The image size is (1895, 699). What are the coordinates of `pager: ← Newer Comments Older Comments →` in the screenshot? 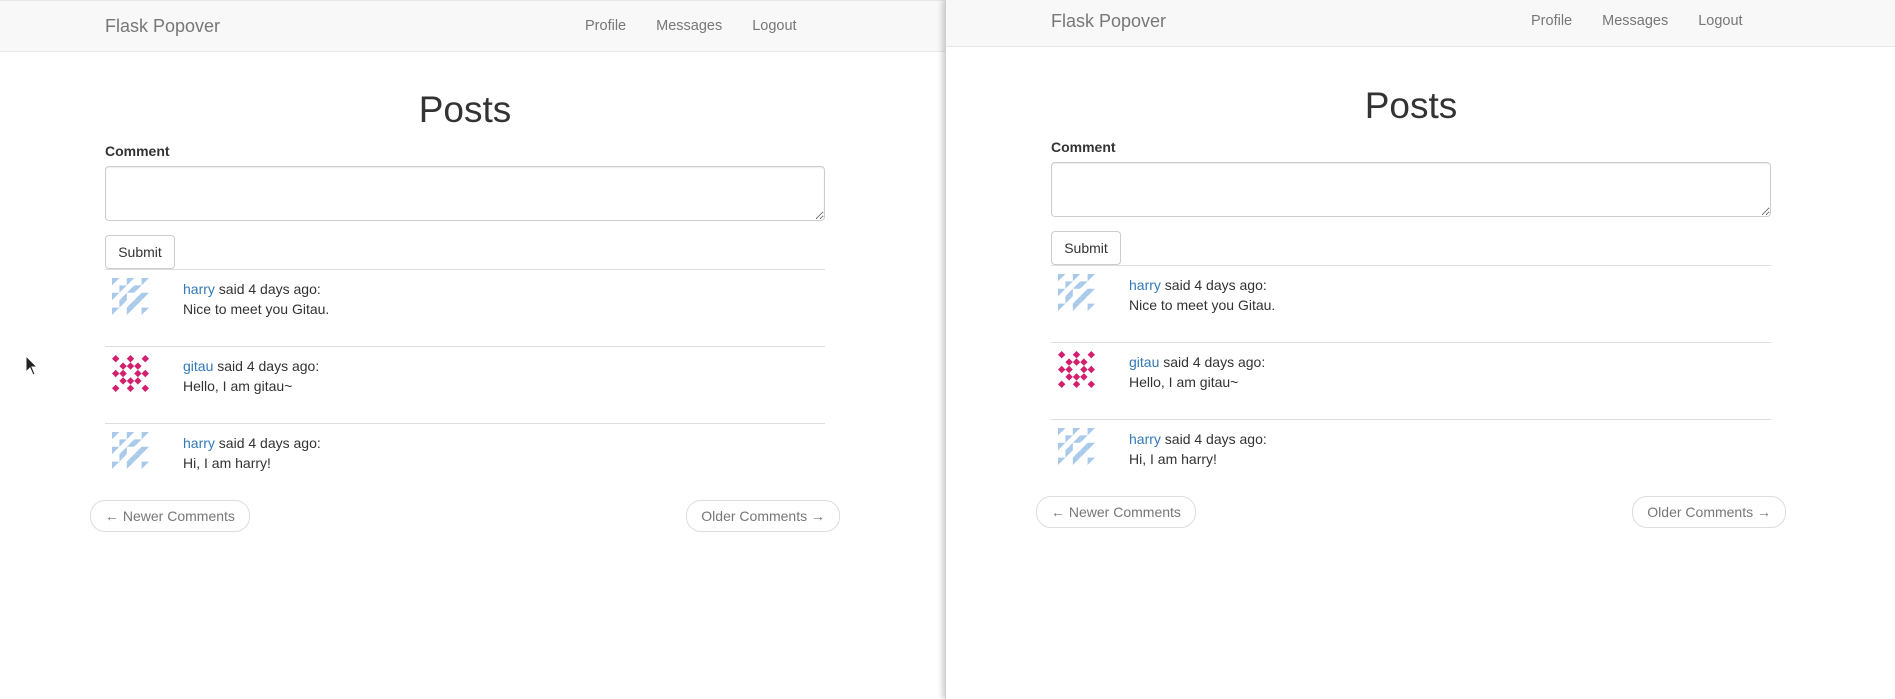 It's located at (465, 516).